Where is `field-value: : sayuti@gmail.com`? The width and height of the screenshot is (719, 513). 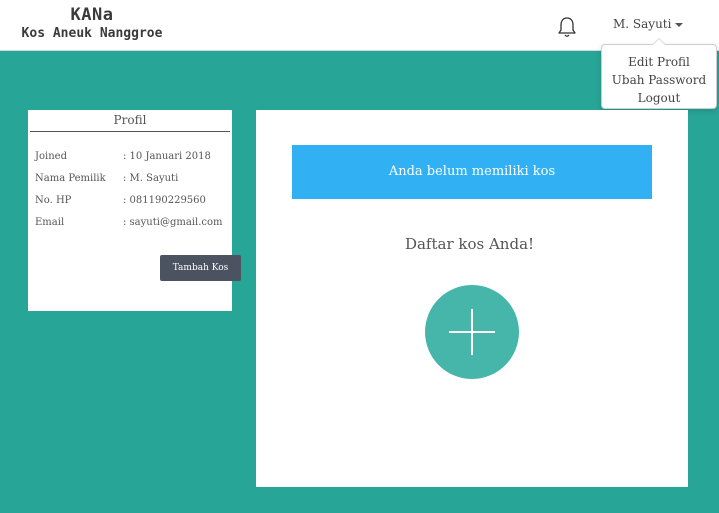
field-value: : sayuti@gmail.com is located at coordinates (173, 222).